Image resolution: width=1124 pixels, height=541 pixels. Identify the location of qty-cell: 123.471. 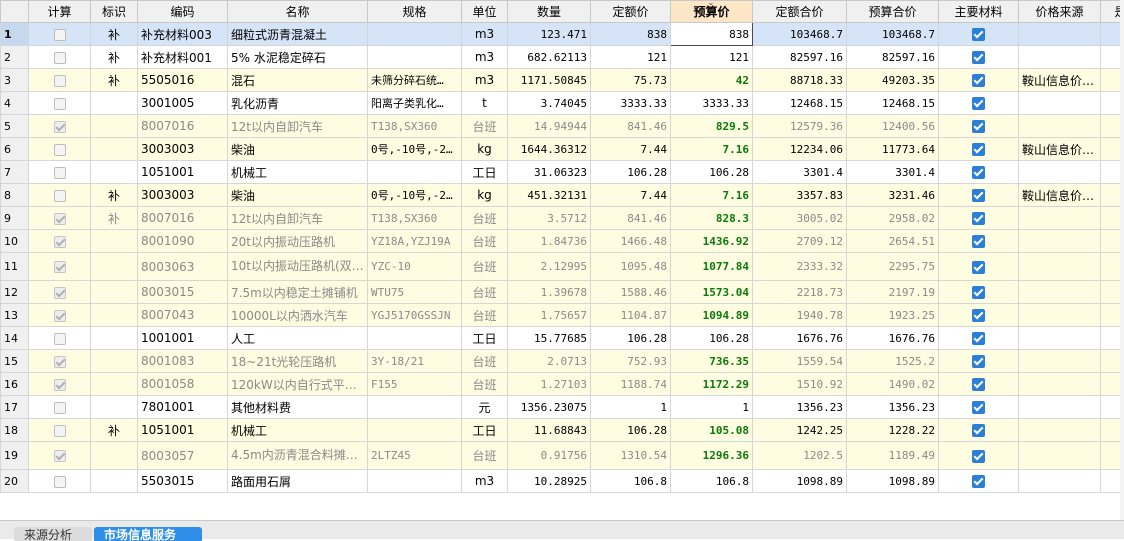
(549, 34).